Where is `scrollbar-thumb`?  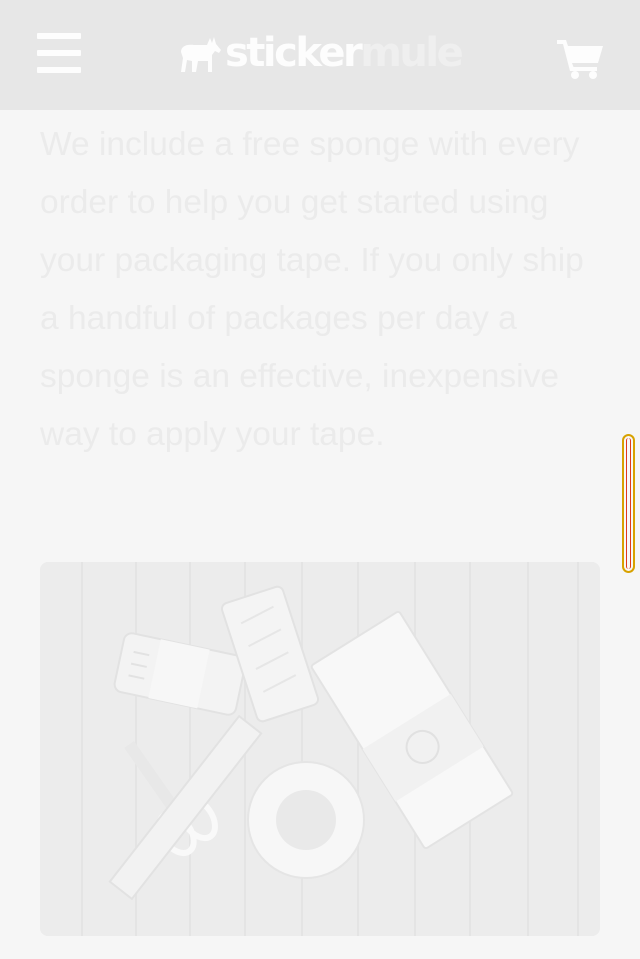
scrollbar-thumb is located at coordinates (628, 503).